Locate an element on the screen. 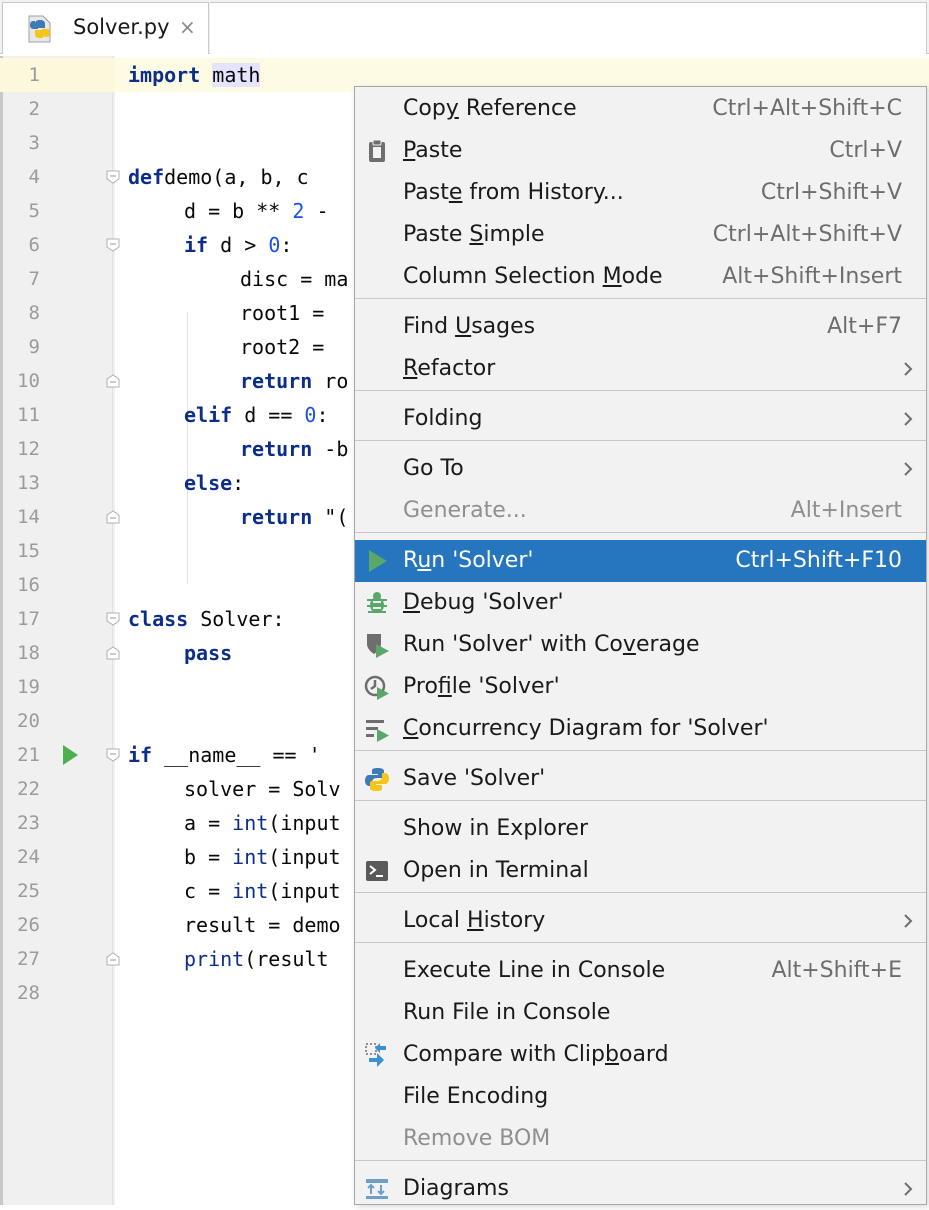 This screenshot has width=929, height=1210. menu-item-column-selection-mode: Column Selection Mode Alt+Shift+Insert is located at coordinates (640, 277).